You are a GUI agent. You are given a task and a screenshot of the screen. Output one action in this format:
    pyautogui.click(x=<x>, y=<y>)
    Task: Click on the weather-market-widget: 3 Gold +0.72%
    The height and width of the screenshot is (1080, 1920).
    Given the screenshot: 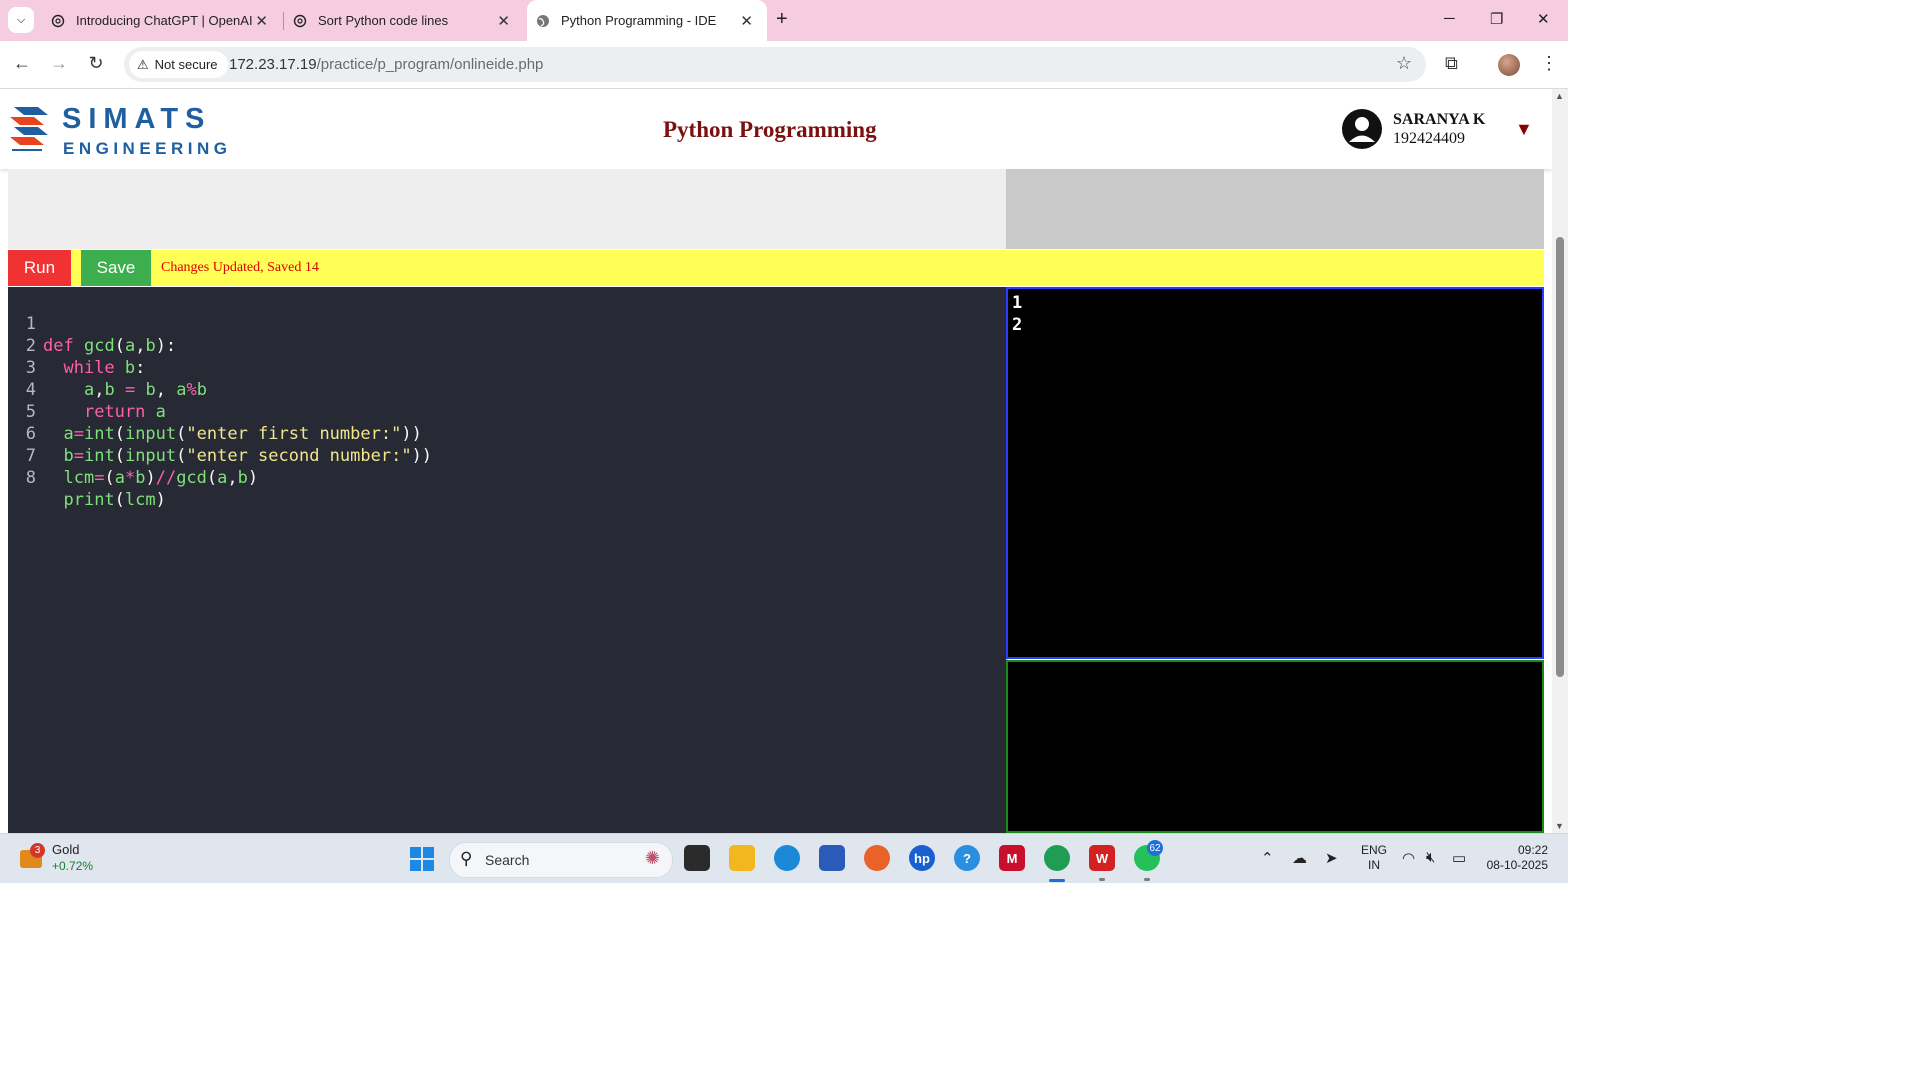 What is the action you would take?
    pyautogui.click(x=63, y=858)
    